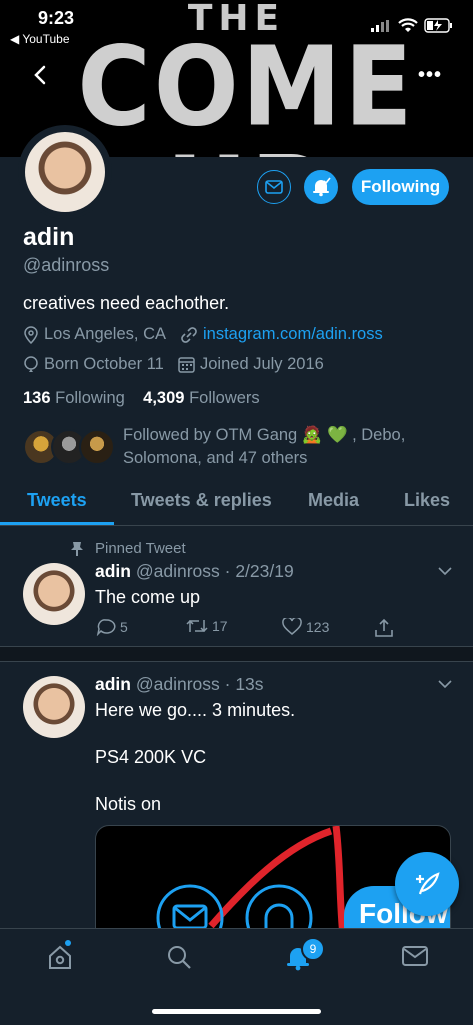 The width and height of the screenshot is (473, 1025). Describe the element at coordinates (220, 626) in the screenshot. I see `retweet-count: 17` at that location.